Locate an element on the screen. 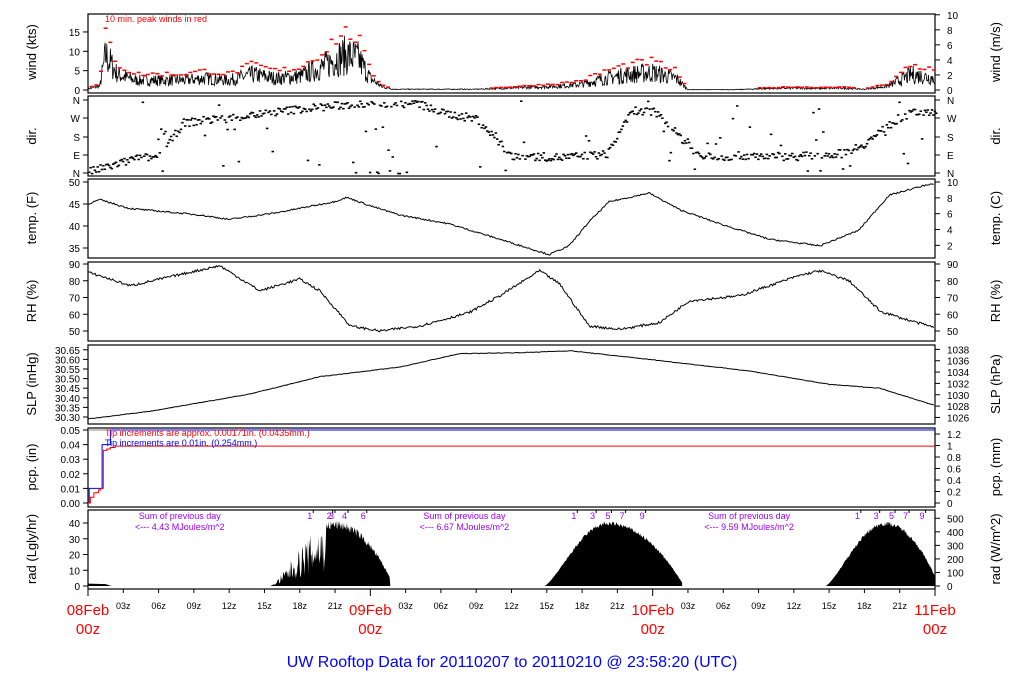 The image size is (1024, 700). precipitation-ytick-label-right: 1.2 is located at coordinates (954, 435).